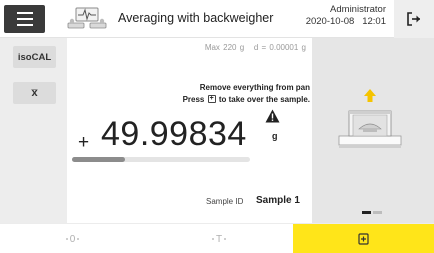 The height and width of the screenshot is (253, 434). I want to click on take-over-button, so click(363, 238).